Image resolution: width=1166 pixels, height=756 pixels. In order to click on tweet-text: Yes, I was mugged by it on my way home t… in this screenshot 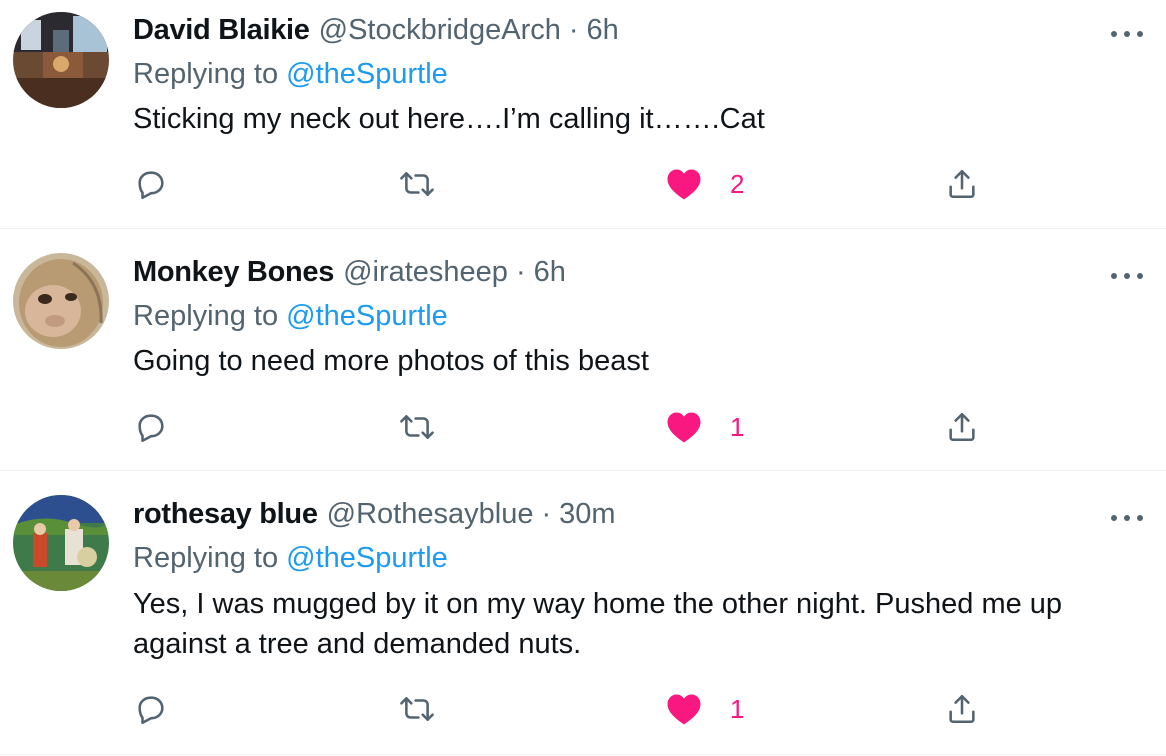, I will do `click(598, 624)`.